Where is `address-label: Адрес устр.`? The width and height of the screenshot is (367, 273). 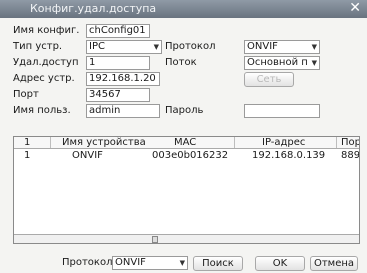 address-label: Адрес устр. is located at coordinates (44, 78).